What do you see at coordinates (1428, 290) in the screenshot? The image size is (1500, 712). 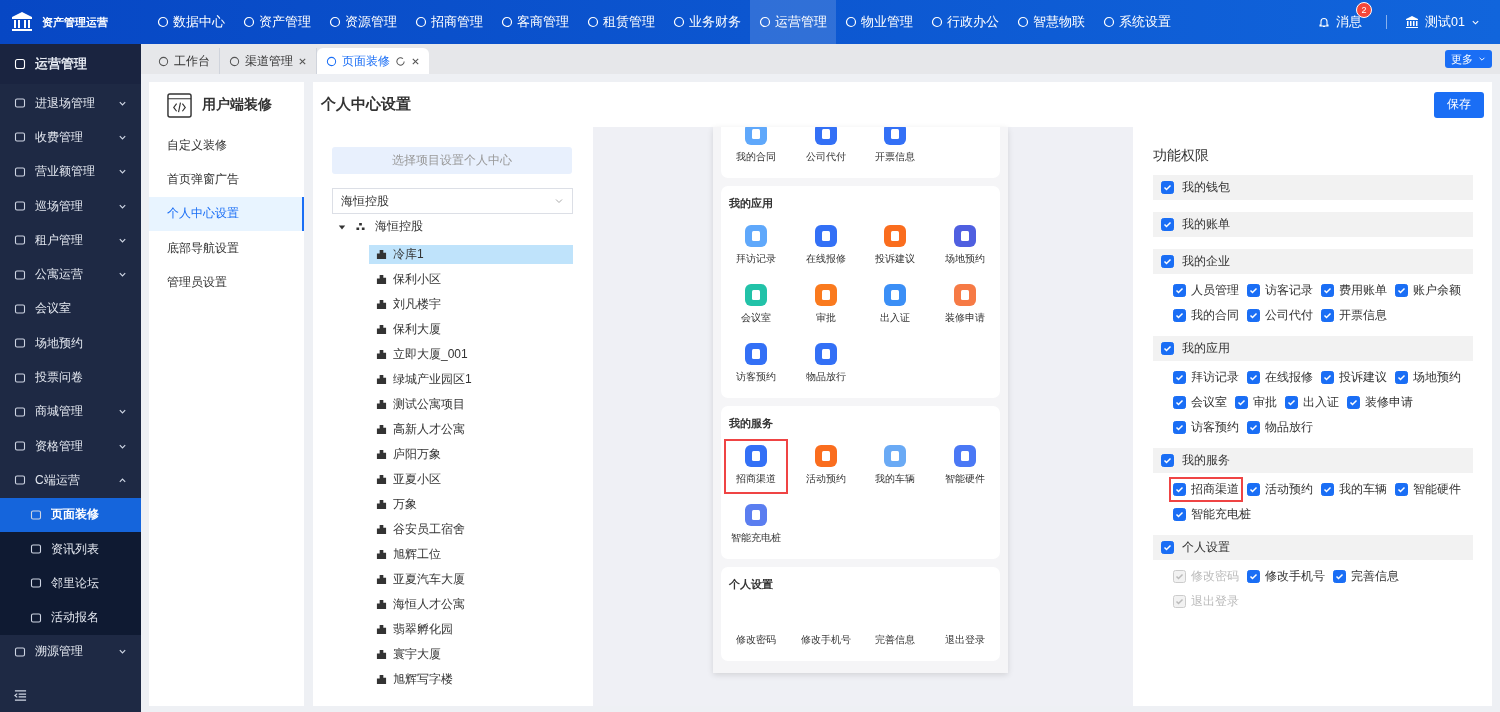 I see `permission-option: 账户余额` at bounding box center [1428, 290].